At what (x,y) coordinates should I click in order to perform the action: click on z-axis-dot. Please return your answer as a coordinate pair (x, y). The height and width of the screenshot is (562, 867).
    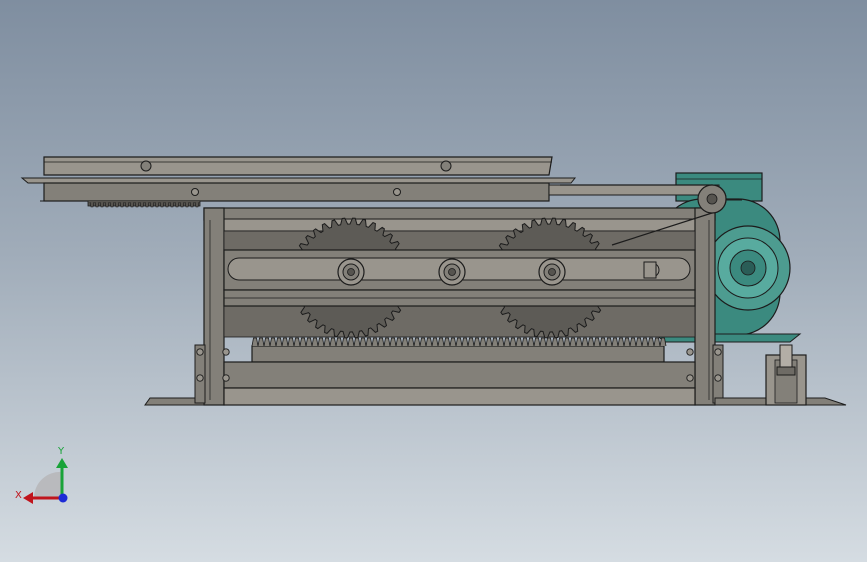
    Looking at the image, I should click on (63, 498).